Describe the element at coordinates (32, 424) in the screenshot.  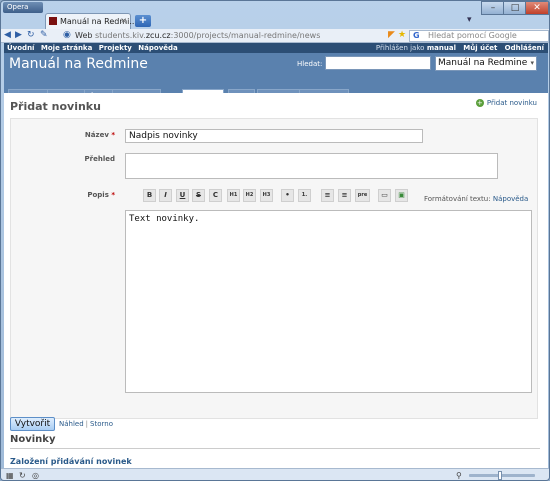
I see `create-button: Vytvořit` at that location.